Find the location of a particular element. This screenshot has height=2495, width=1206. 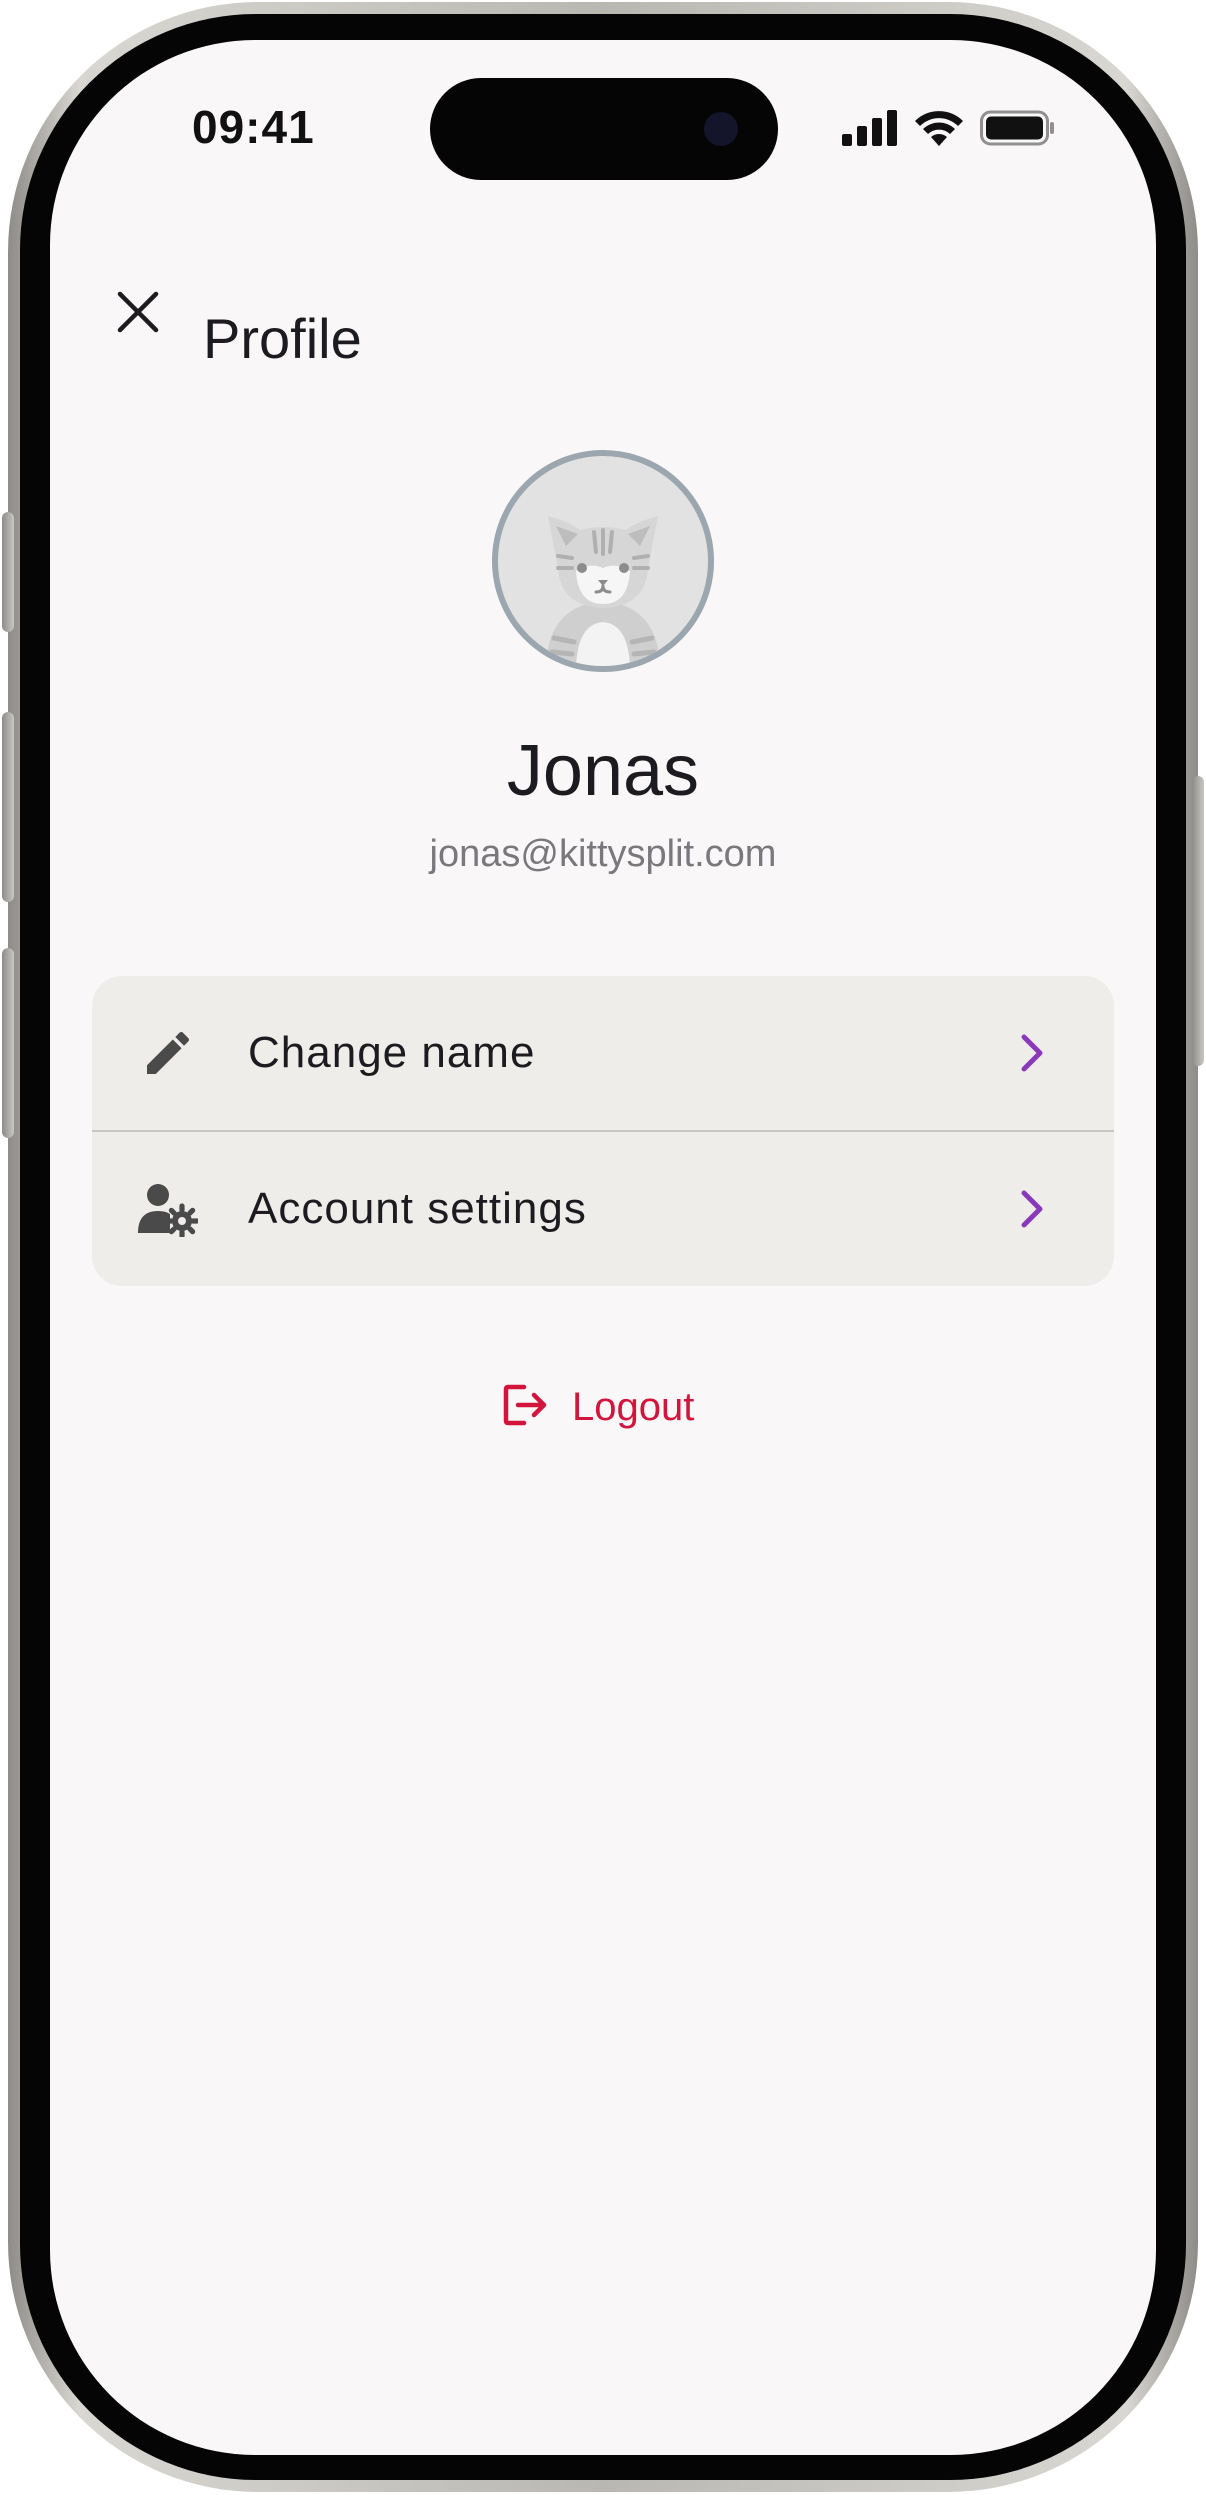

status-icons is located at coordinates (949, 130).